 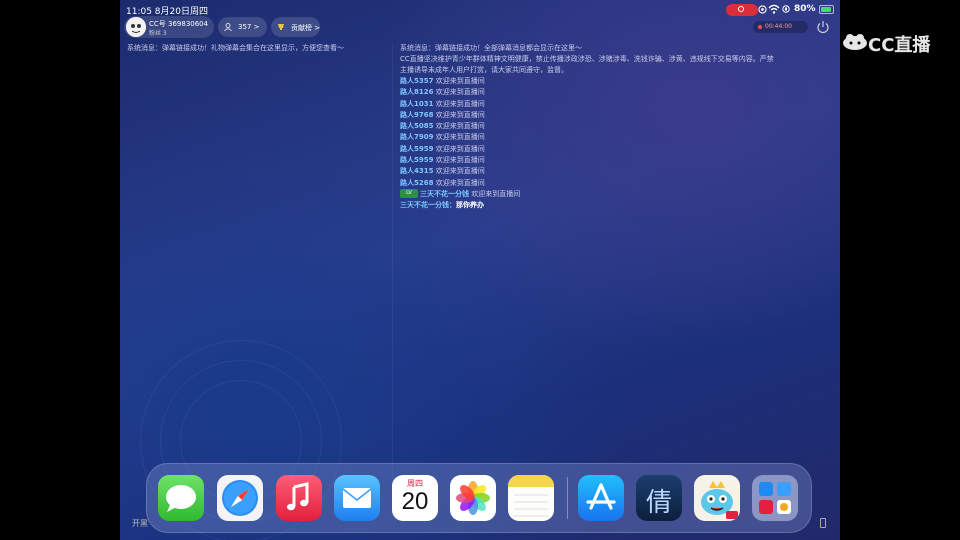 I want to click on join-message: 路人9768 欢迎来到直播间, so click(x=615, y=115).